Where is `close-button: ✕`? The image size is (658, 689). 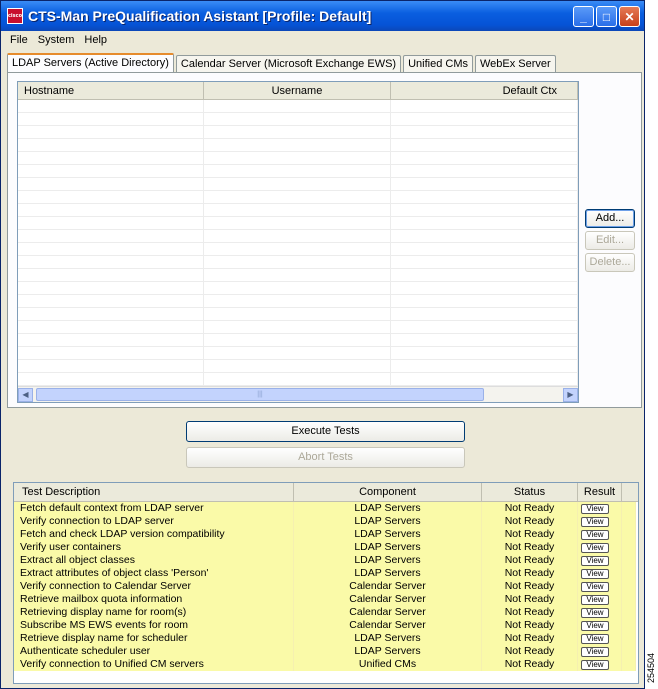
close-button: ✕ is located at coordinates (629, 16).